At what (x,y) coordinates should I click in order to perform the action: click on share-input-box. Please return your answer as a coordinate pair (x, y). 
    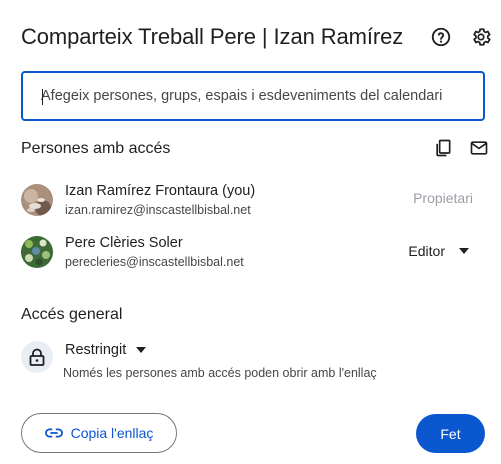
    Looking at the image, I should click on (253, 96).